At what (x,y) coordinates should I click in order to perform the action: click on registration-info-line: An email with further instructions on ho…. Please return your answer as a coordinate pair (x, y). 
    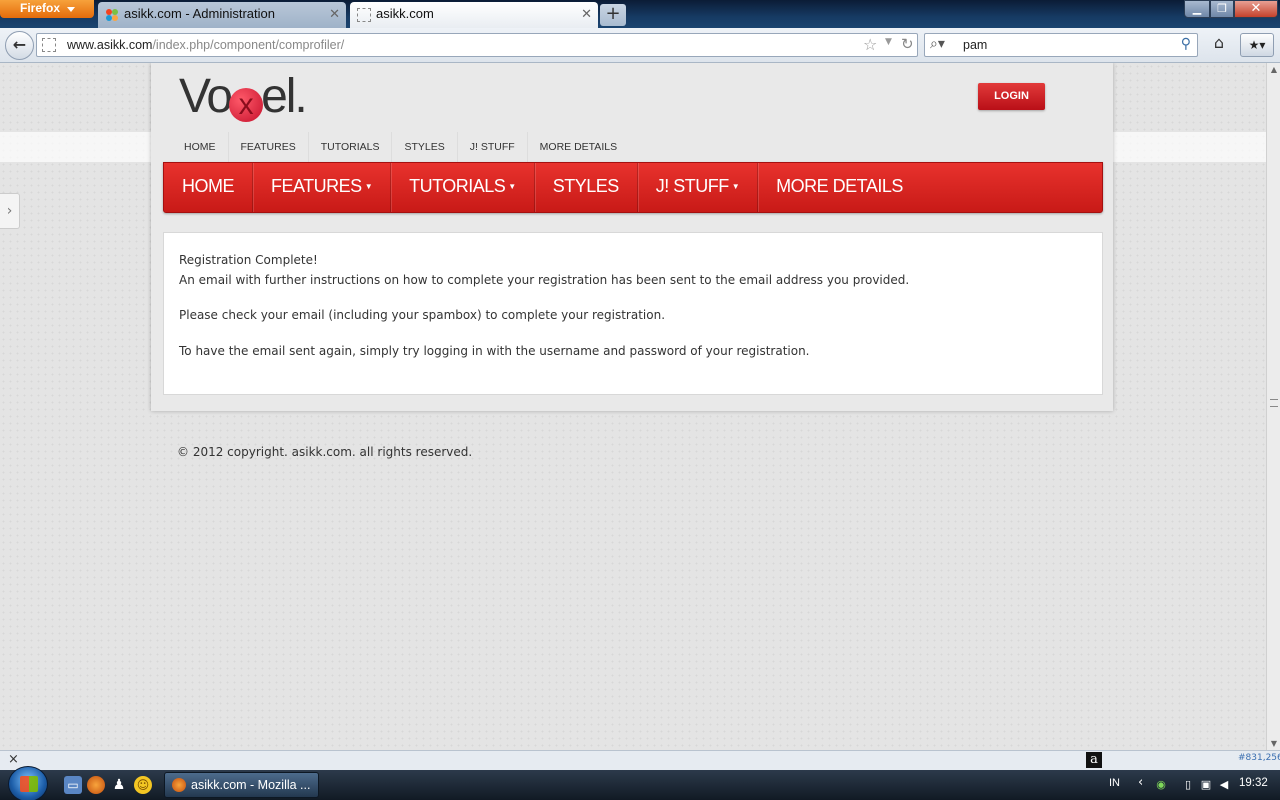
    Looking at the image, I should click on (544, 280).